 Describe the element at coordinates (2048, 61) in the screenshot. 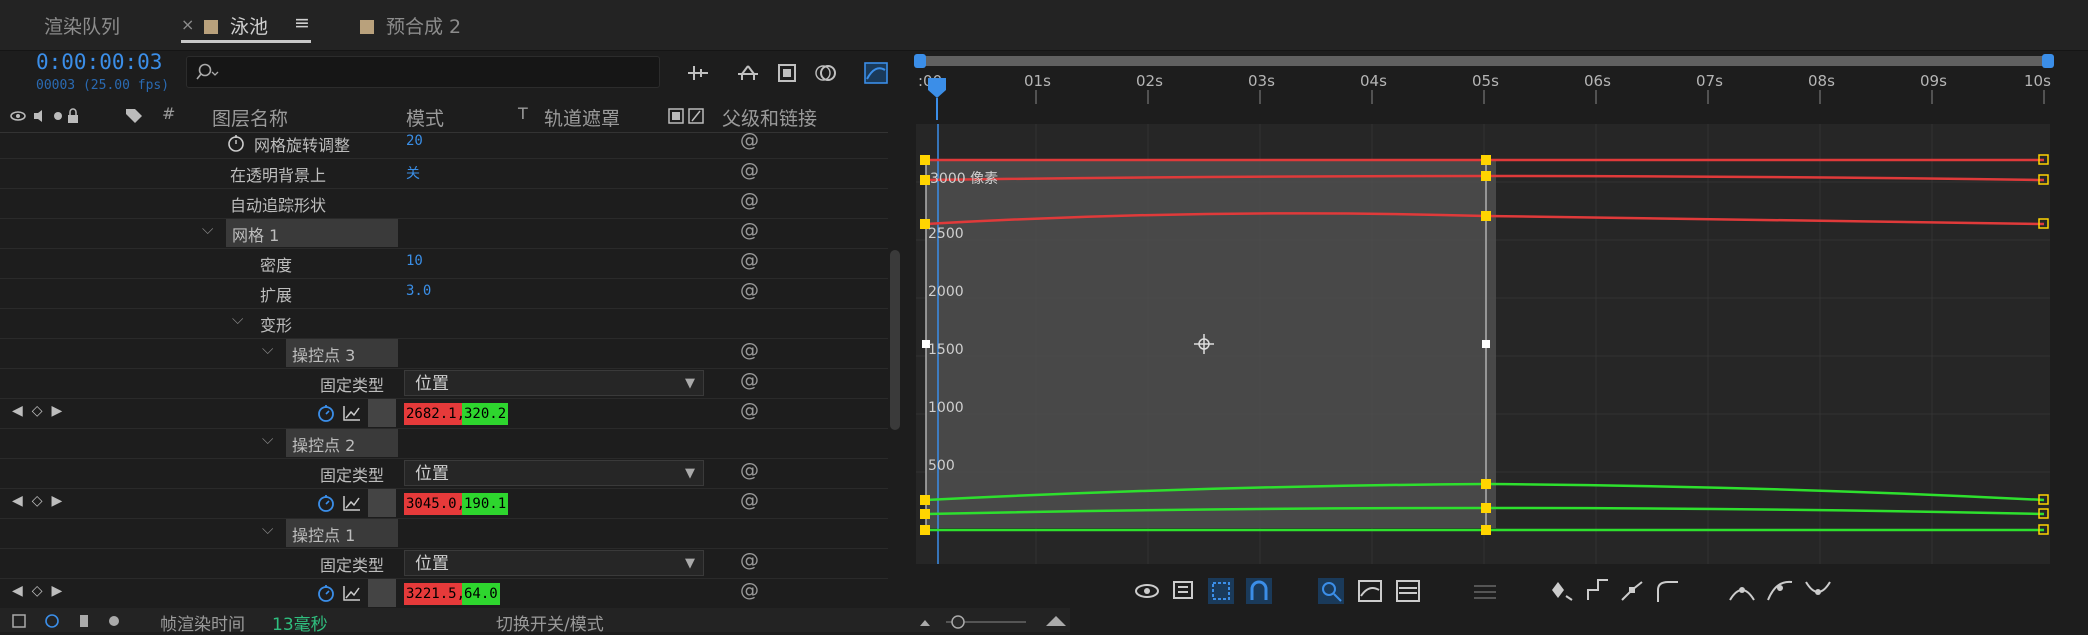

I see `work-area-end-handle` at that location.